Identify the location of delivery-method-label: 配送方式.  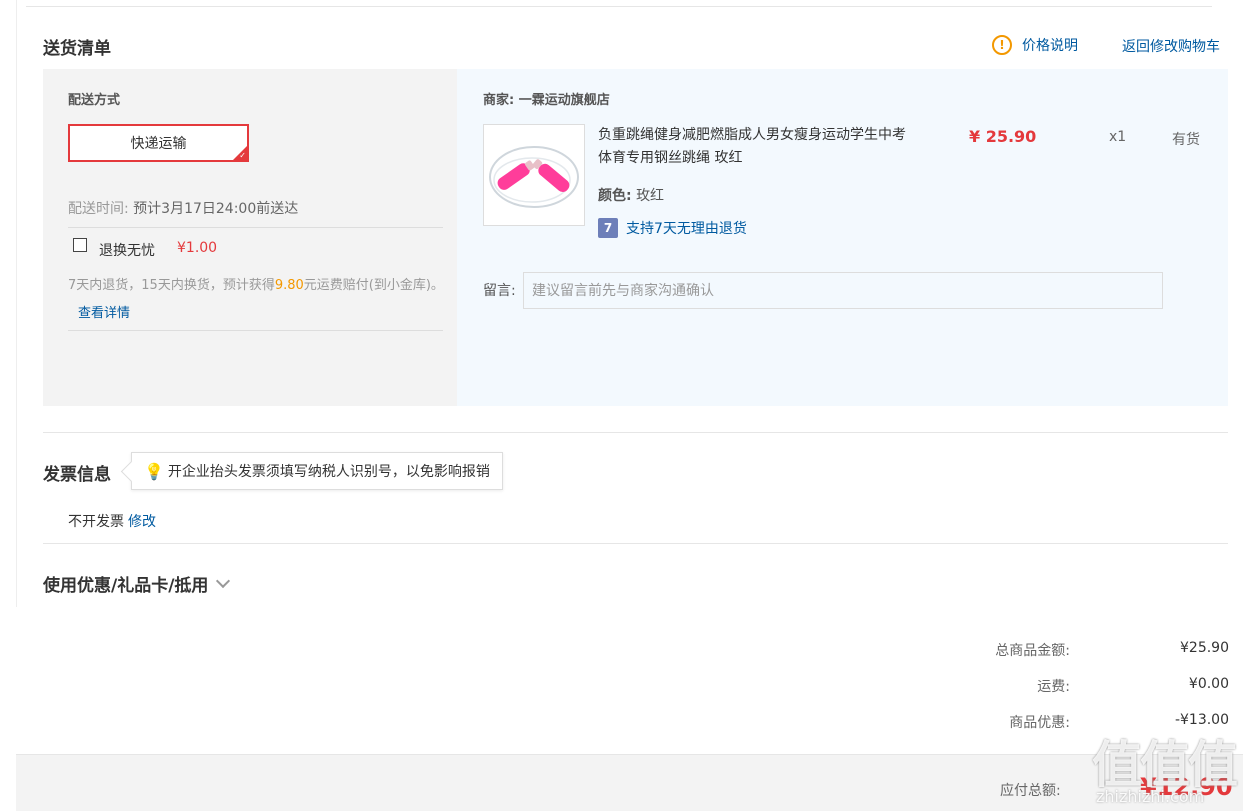
(94, 100).